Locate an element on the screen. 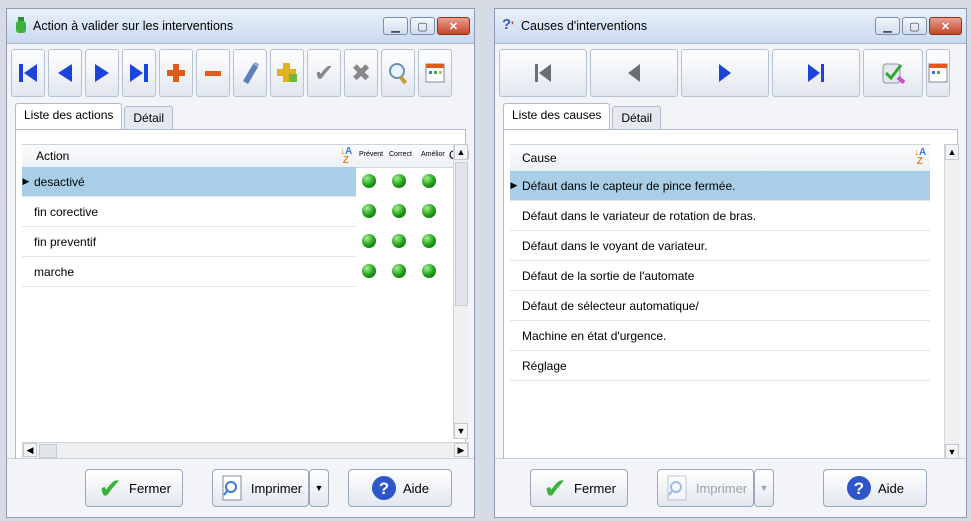 This screenshot has height=521, width=971. table-icon is located at coordinates (435, 73).